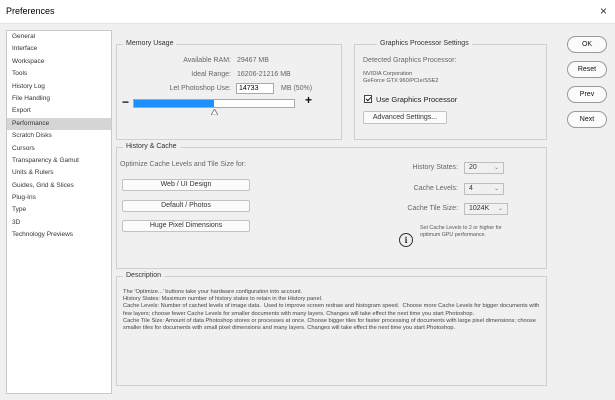 Image resolution: width=615 pixels, height=400 pixels. What do you see at coordinates (307, 12) in the screenshot?
I see `title-bar: Preferences ×` at bounding box center [307, 12].